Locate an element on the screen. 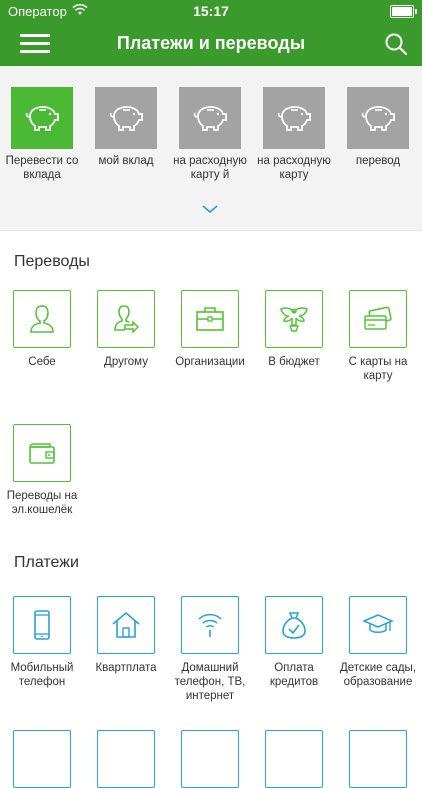 Image resolution: width=422 pixels, height=788 pixels. page-title: Платежи и переводы is located at coordinates (211, 43).